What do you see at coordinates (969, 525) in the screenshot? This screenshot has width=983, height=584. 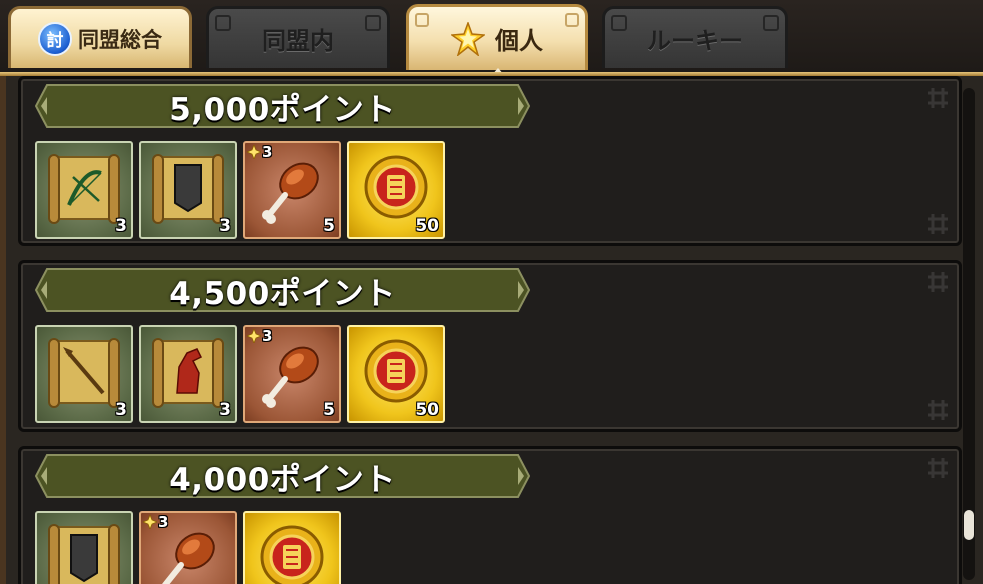 I see `scrollbar-thumb` at bounding box center [969, 525].